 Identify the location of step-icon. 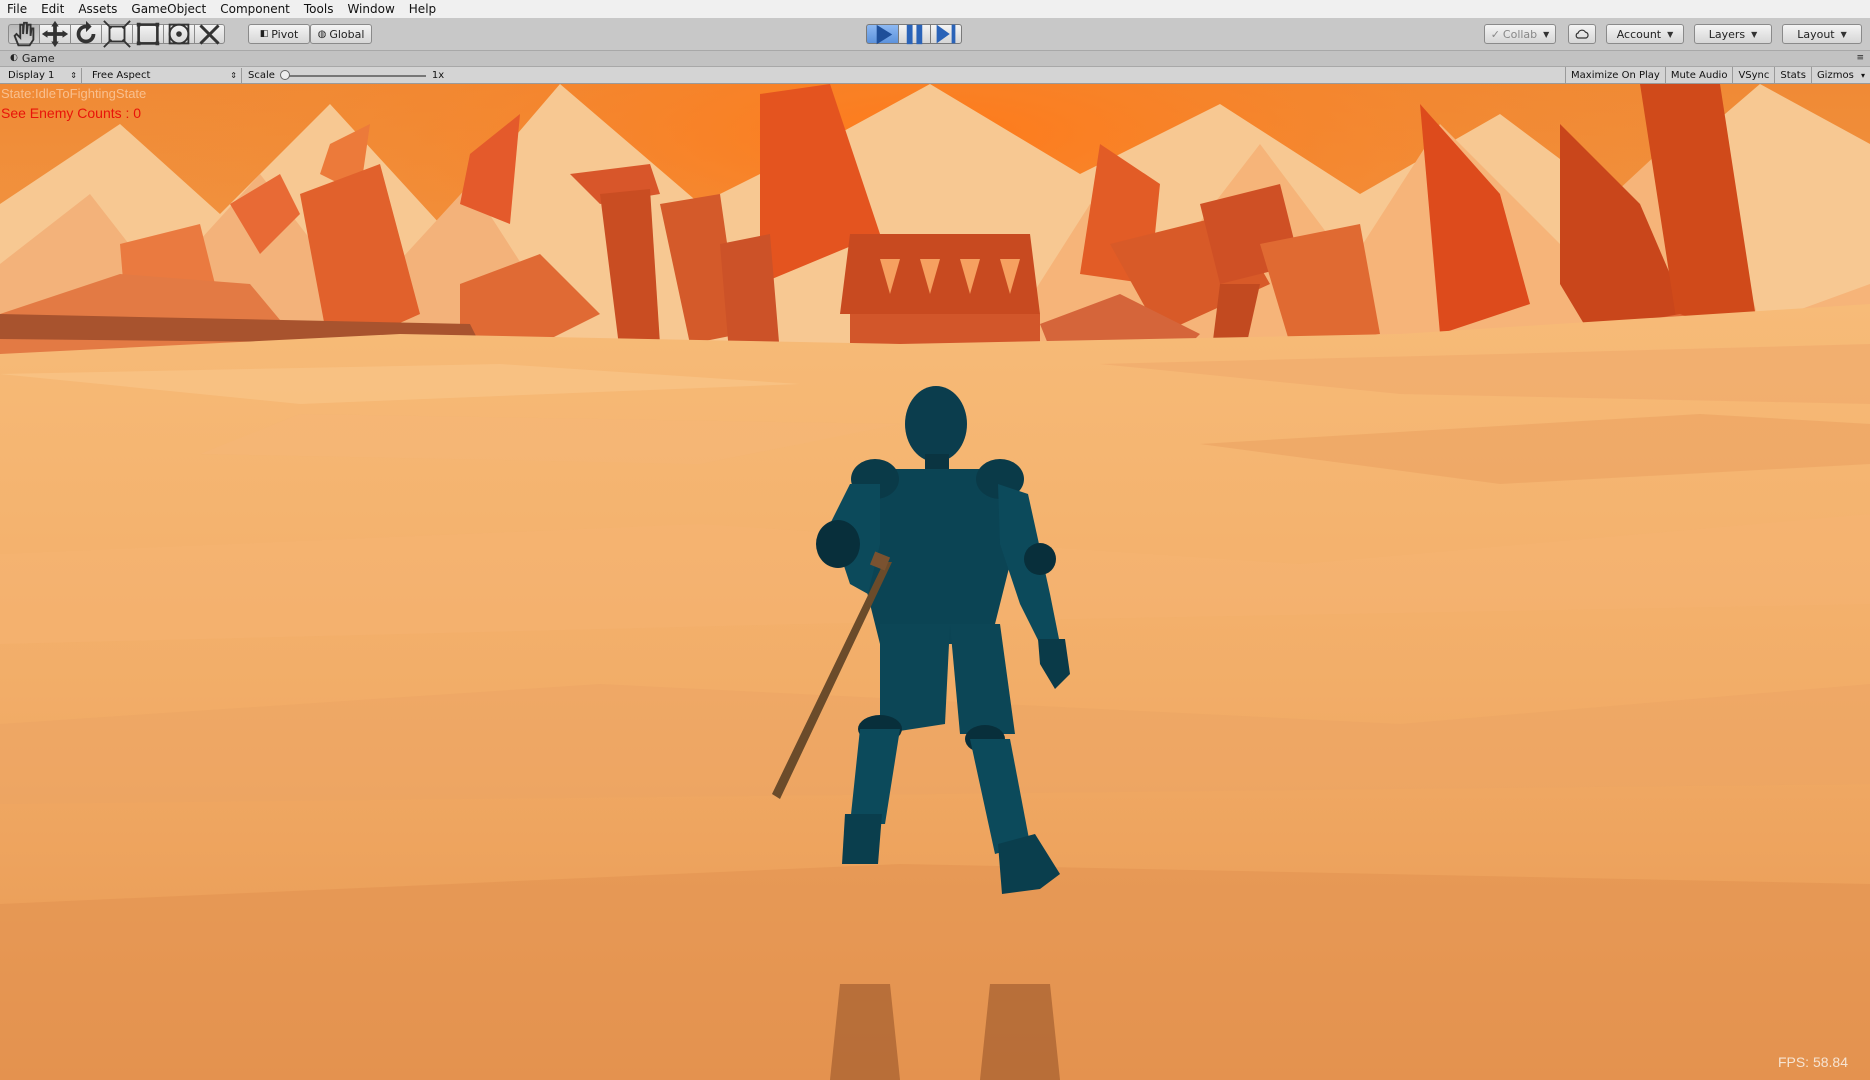
(946, 34).